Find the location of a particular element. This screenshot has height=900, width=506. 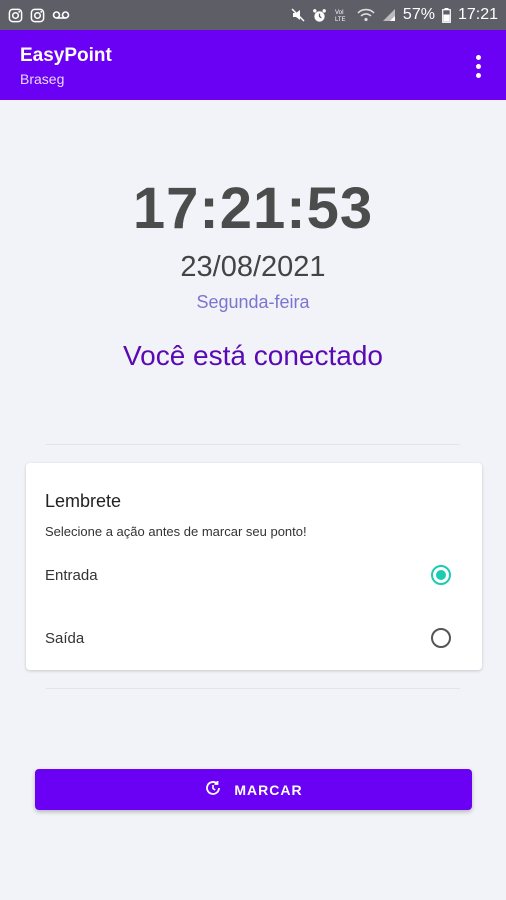

clock-refresh-icon is located at coordinates (213, 789).